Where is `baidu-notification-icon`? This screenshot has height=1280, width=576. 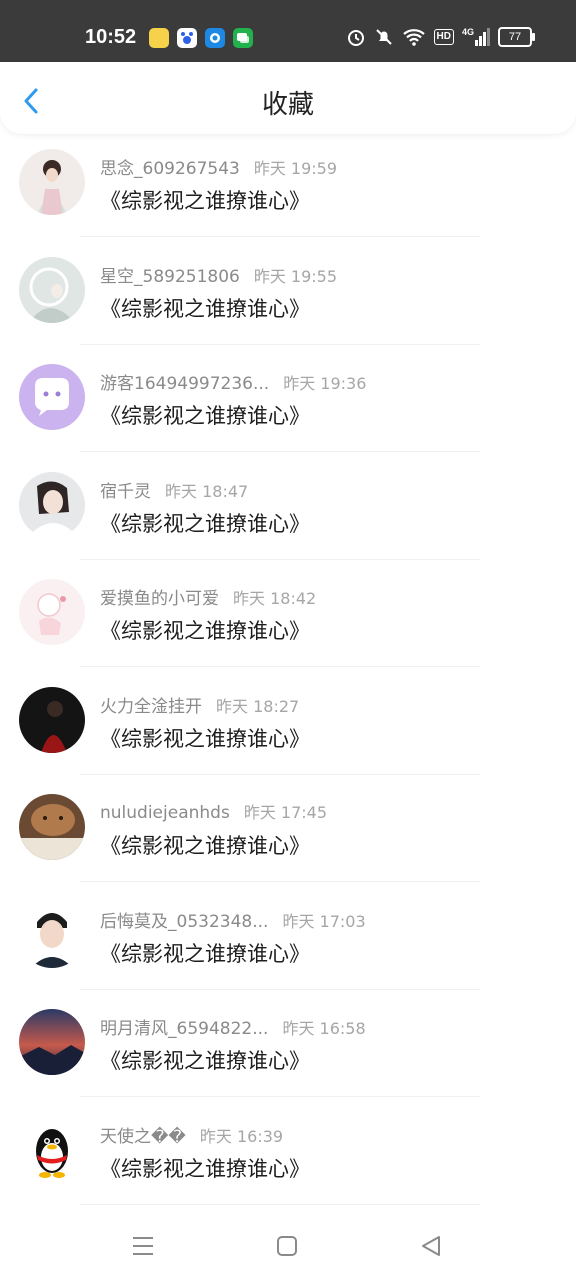
baidu-notification-icon is located at coordinates (187, 38).